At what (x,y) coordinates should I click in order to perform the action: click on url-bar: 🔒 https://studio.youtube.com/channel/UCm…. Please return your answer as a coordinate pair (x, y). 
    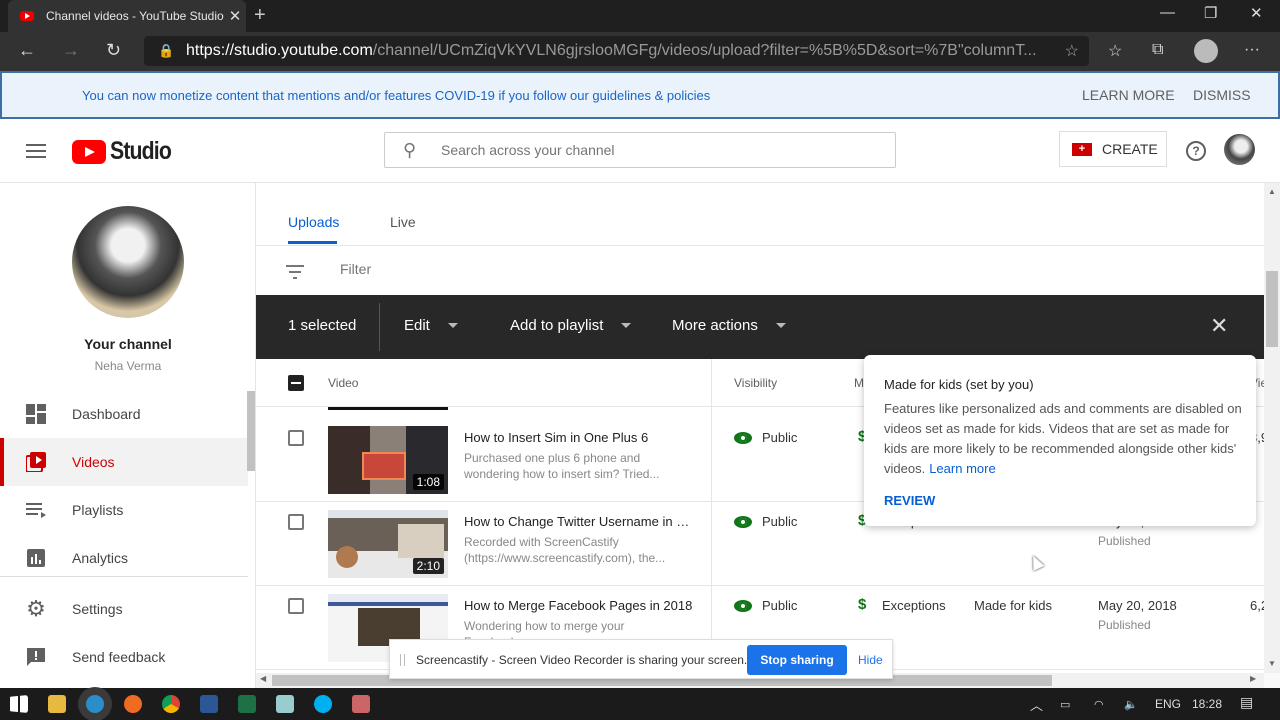
    Looking at the image, I should click on (616, 51).